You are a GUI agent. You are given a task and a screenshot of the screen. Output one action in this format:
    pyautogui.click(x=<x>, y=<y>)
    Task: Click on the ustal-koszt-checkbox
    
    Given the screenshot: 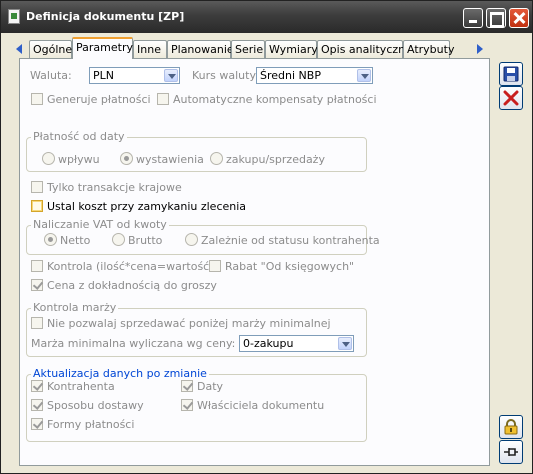 What is the action you would take?
    pyautogui.click(x=37, y=206)
    